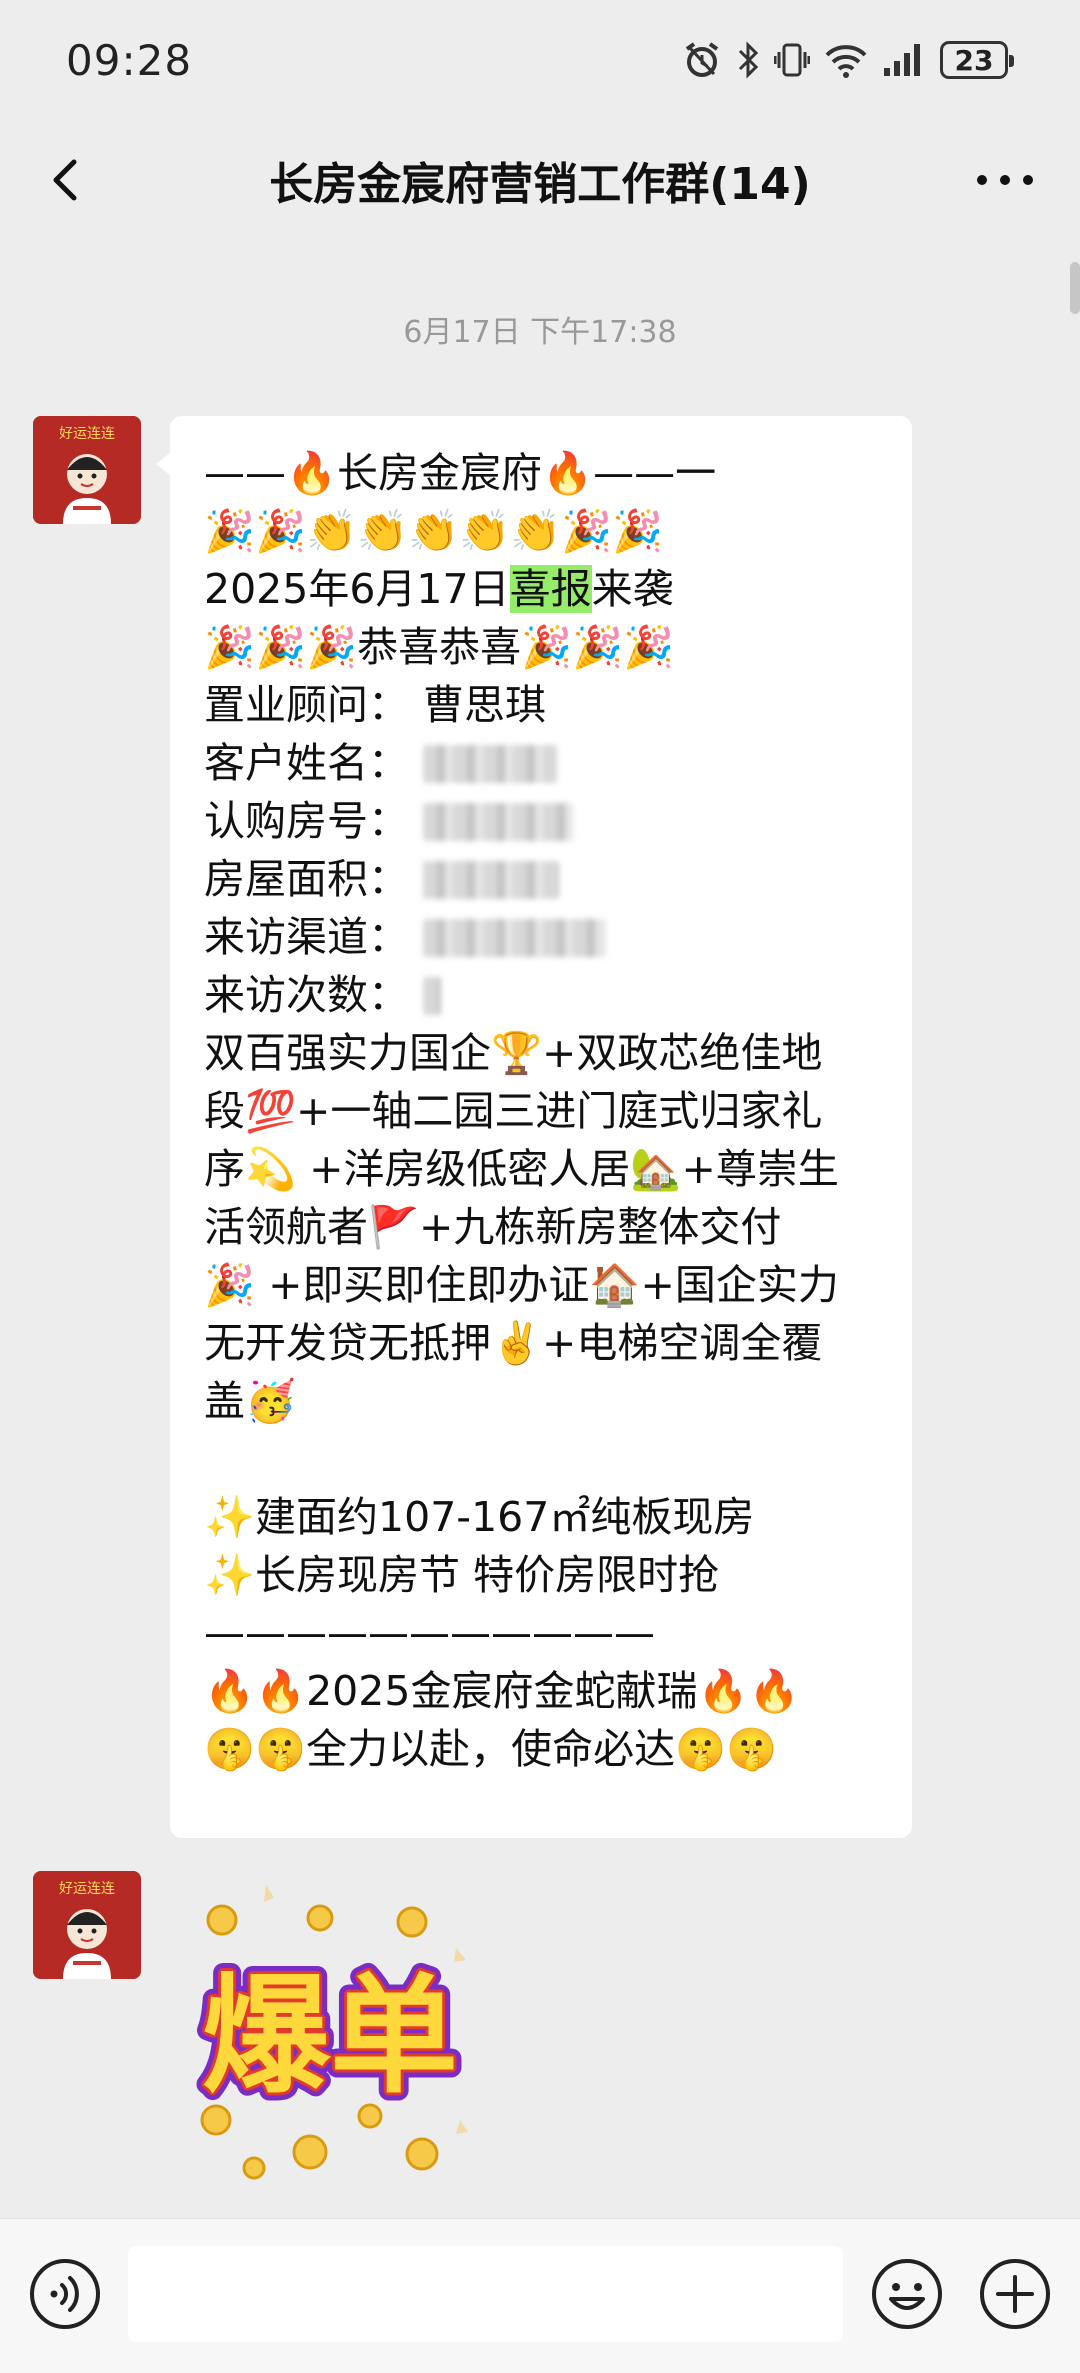 This screenshot has height=2373, width=1080. Describe the element at coordinates (485, 2294) in the screenshot. I see `message-input` at that location.